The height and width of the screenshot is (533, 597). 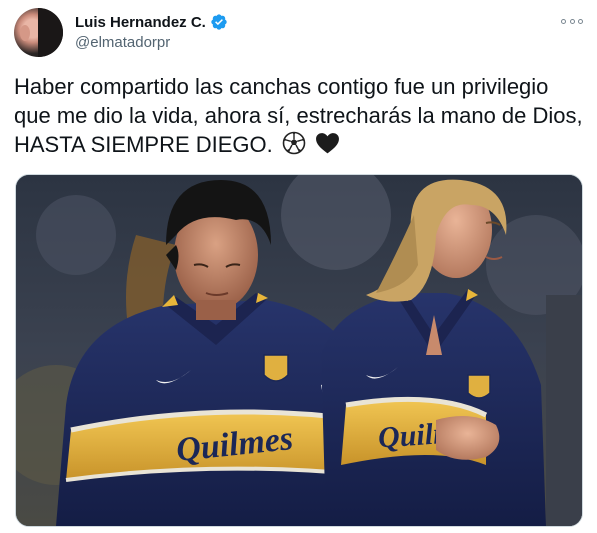 I want to click on author-handle: @elmatadorpr, so click(x=122, y=42).